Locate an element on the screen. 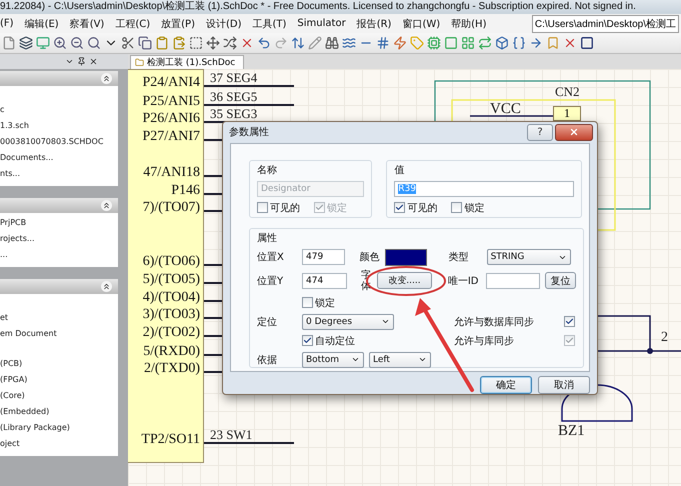 This screenshot has height=486, width=681. menu-item: 报告(R) is located at coordinates (374, 23).